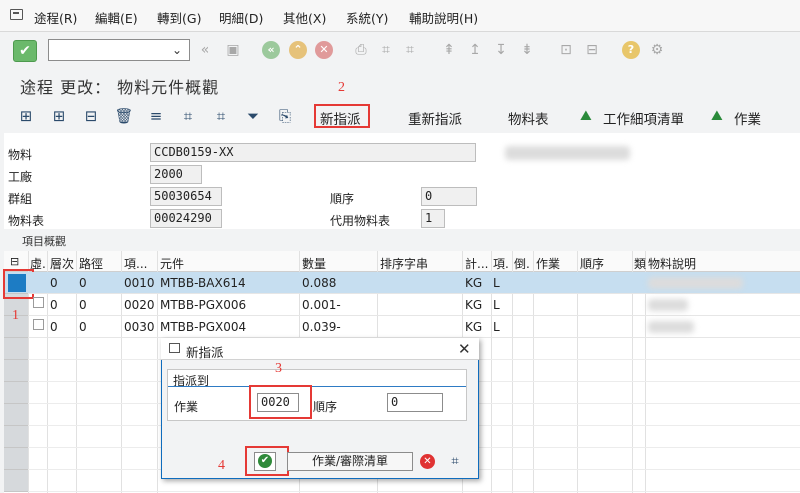  What do you see at coordinates (522, 263) in the screenshot?
I see `col-backflush: 倒.` at bounding box center [522, 263].